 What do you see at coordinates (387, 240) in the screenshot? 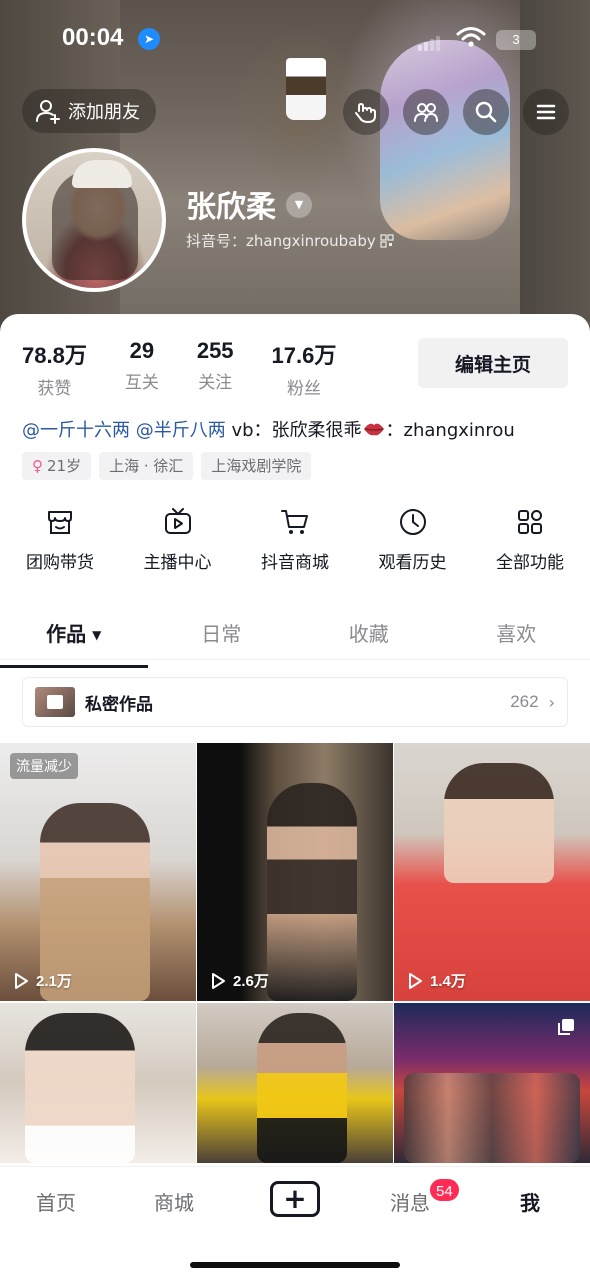
I see `qr-code-icon` at bounding box center [387, 240].